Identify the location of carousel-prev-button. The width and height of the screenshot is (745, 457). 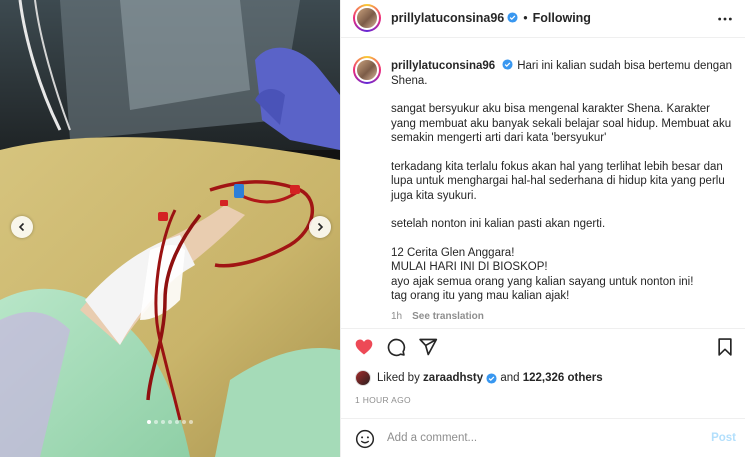
(22, 227).